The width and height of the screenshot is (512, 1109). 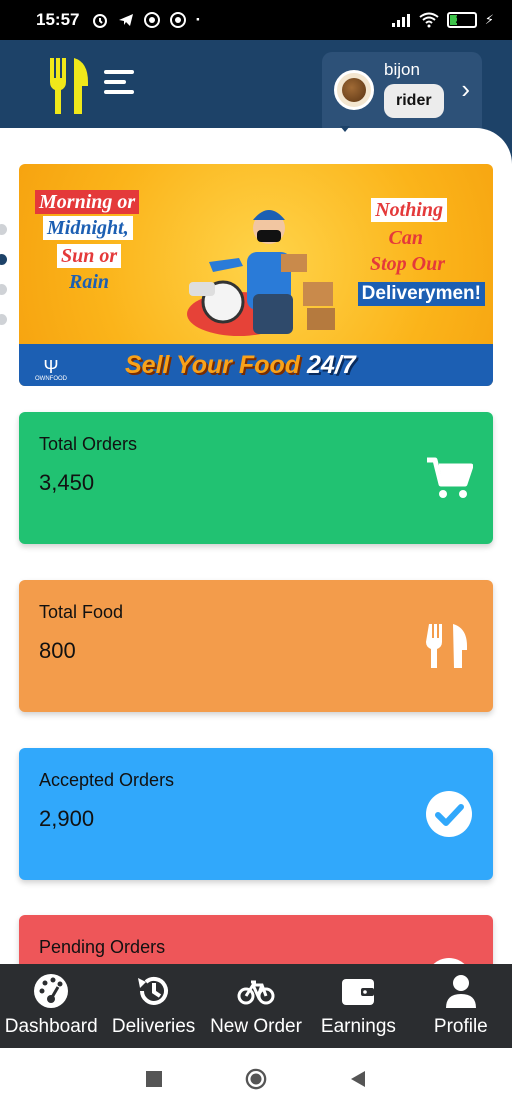 I want to click on user-profile-card: bijon rider ›, so click(x=402, y=94).